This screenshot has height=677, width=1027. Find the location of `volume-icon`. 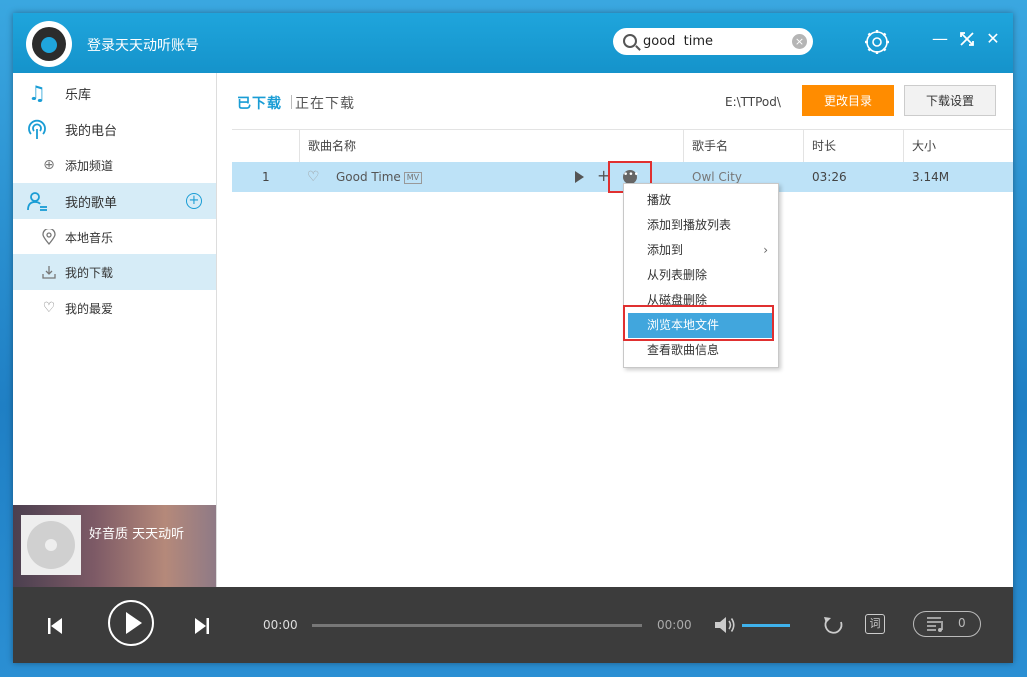

volume-icon is located at coordinates (725, 625).